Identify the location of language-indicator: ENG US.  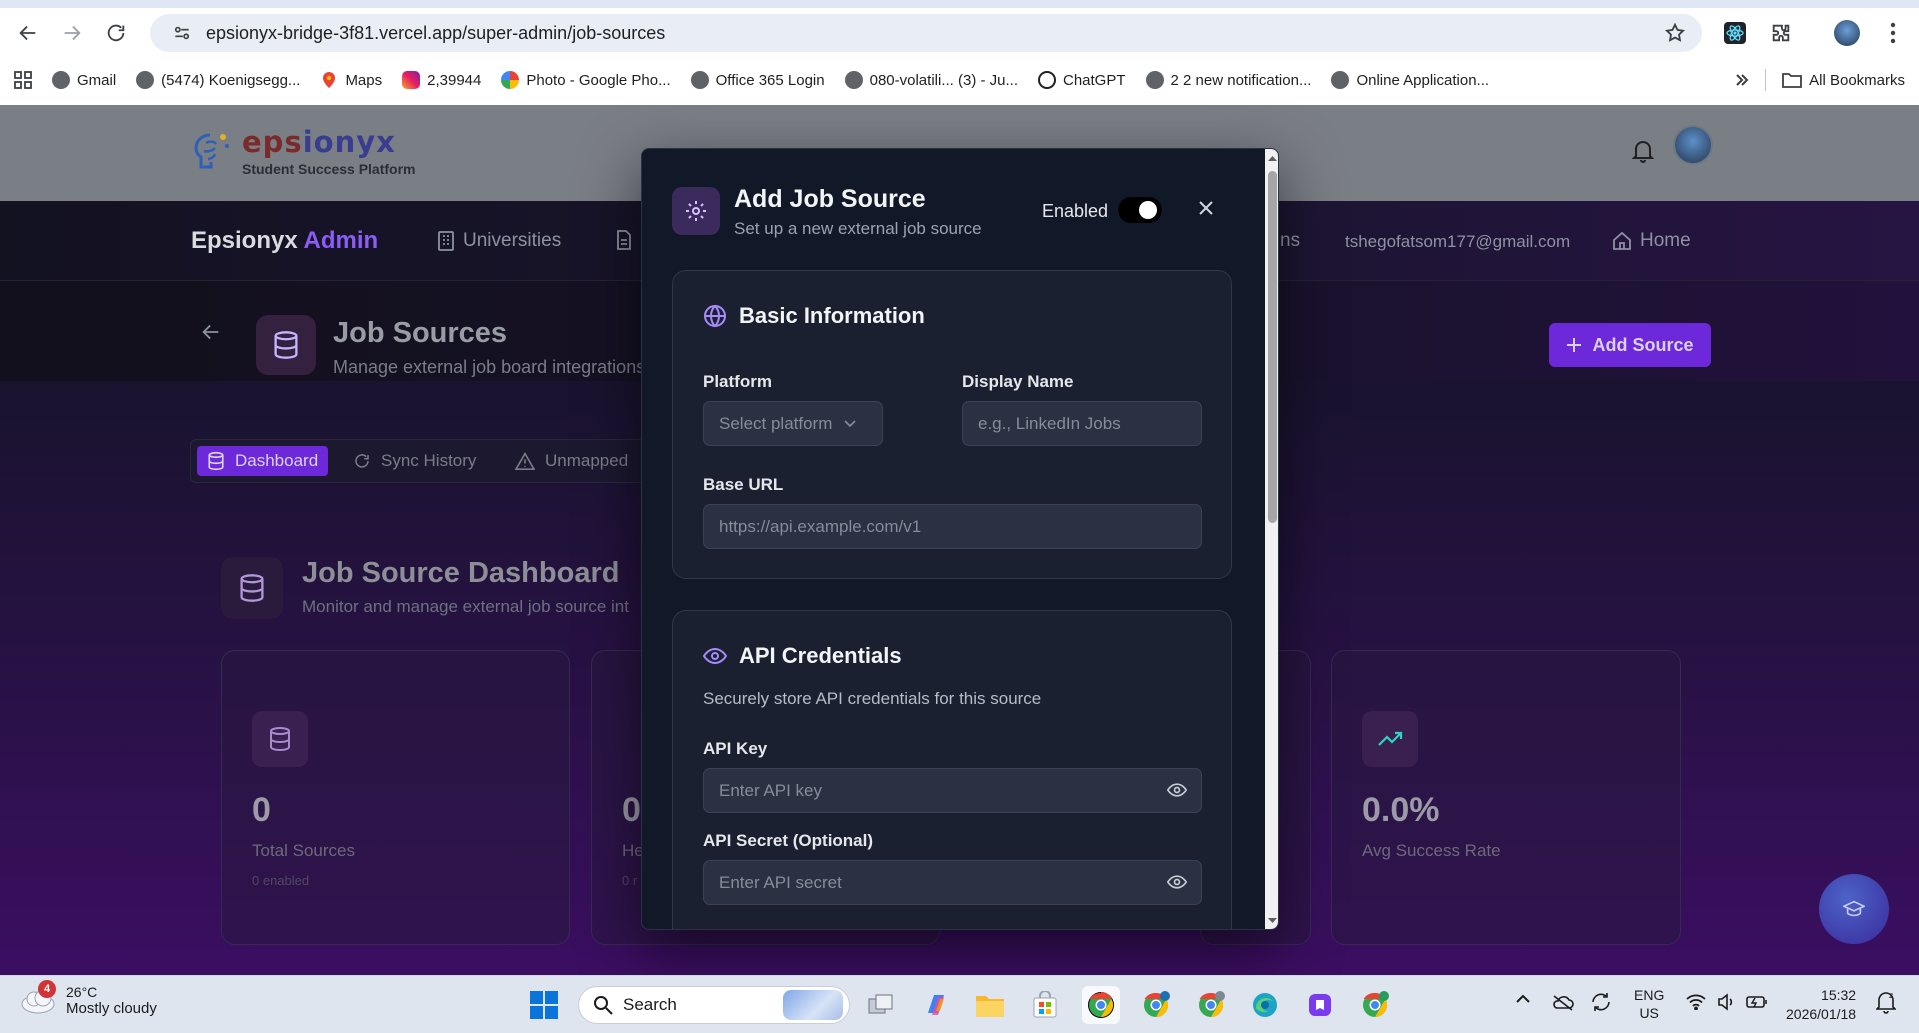
(1649, 1004).